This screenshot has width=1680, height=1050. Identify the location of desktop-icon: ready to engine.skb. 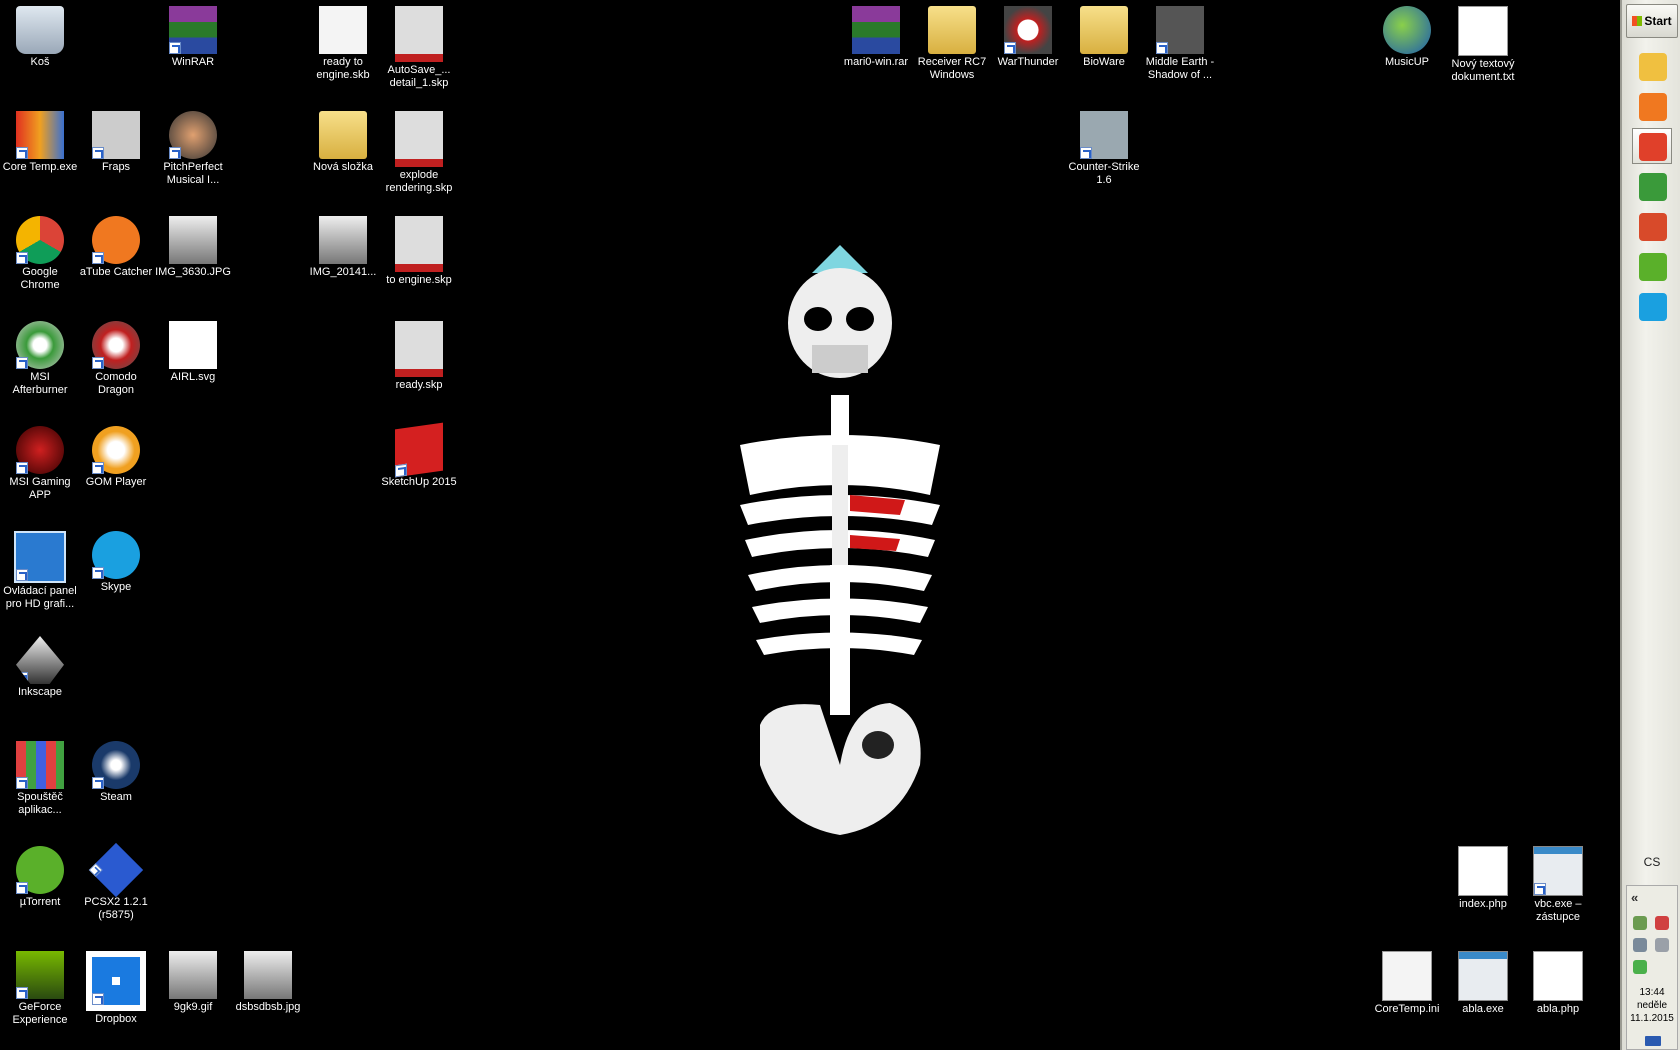
(343, 42).